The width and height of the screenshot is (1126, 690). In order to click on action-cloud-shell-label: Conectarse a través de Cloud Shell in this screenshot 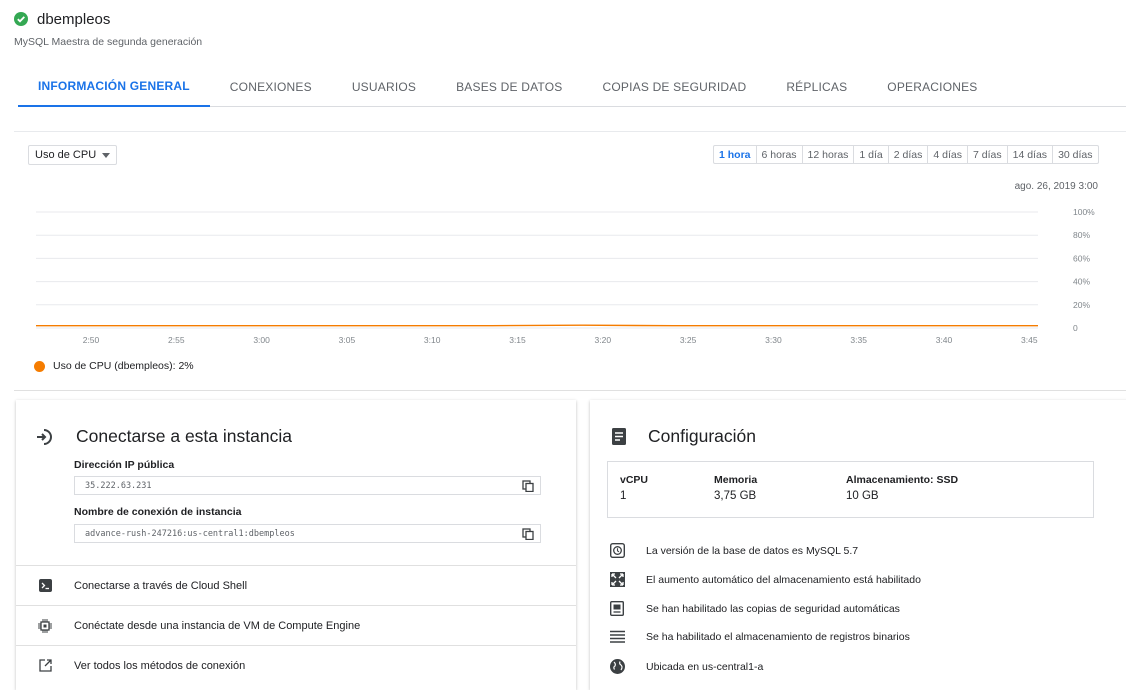, I will do `click(161, 585)`.